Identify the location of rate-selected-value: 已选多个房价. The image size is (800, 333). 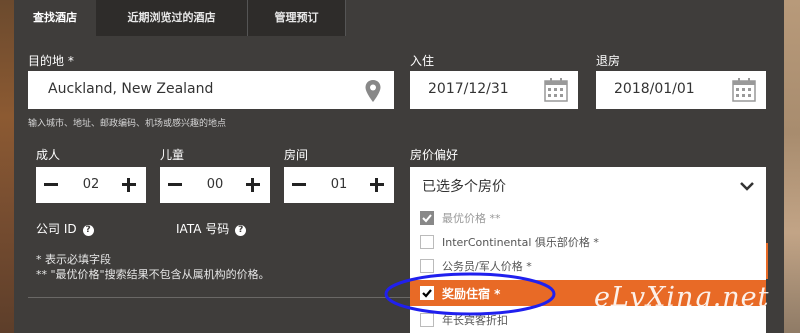
(464, 187).